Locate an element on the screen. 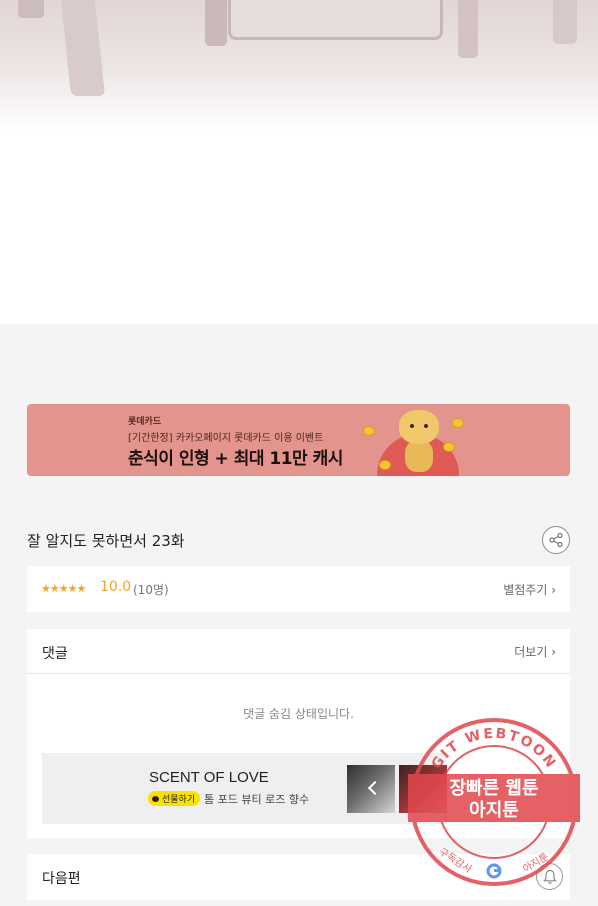 This screenshot has height=906, width=598. gift-badge: 선물하기 is located at coordinates (174, 798).